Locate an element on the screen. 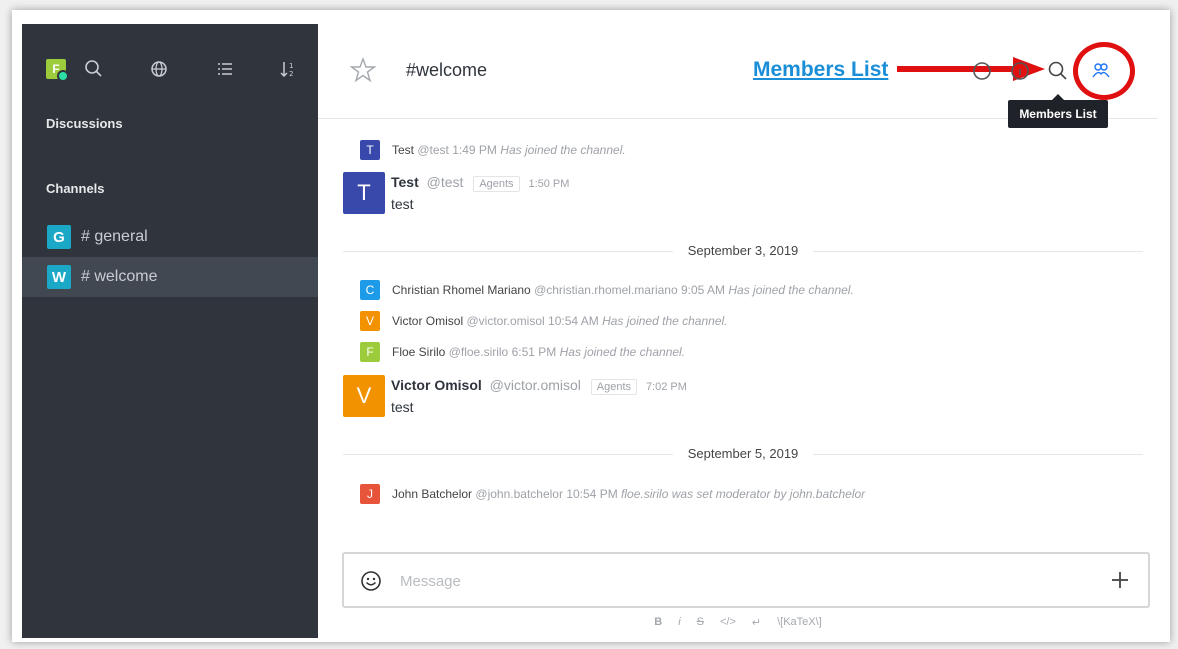  channel-avatar: W is located at coordinates (59, 277).